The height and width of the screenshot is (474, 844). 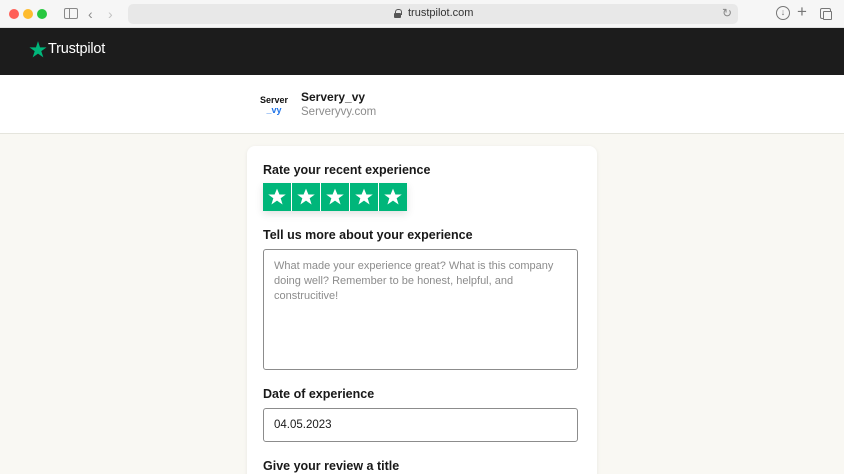 What do you see at coordinates (331, 466) in the screenshot?
I see `review-title-label: Give your review a title` at bounding box center [331, 466].